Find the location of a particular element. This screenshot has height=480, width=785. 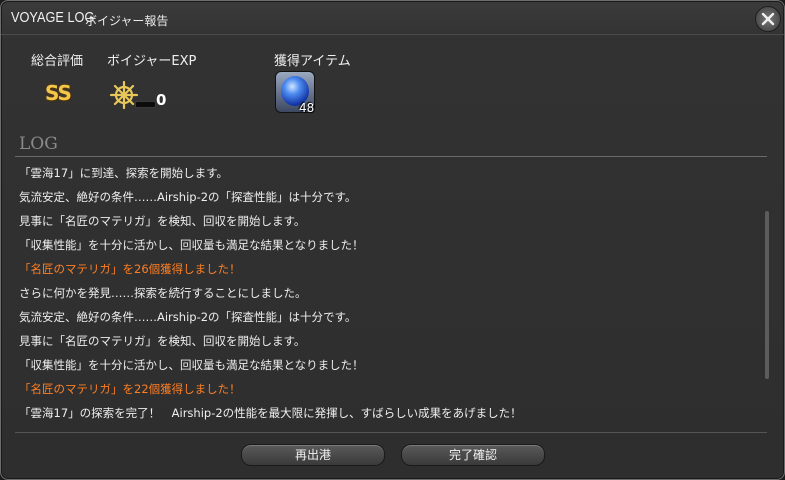

log-line-highlight: 「名匠のマテリガ」を26個獲得しました！ is located at coordinates (130, 269).